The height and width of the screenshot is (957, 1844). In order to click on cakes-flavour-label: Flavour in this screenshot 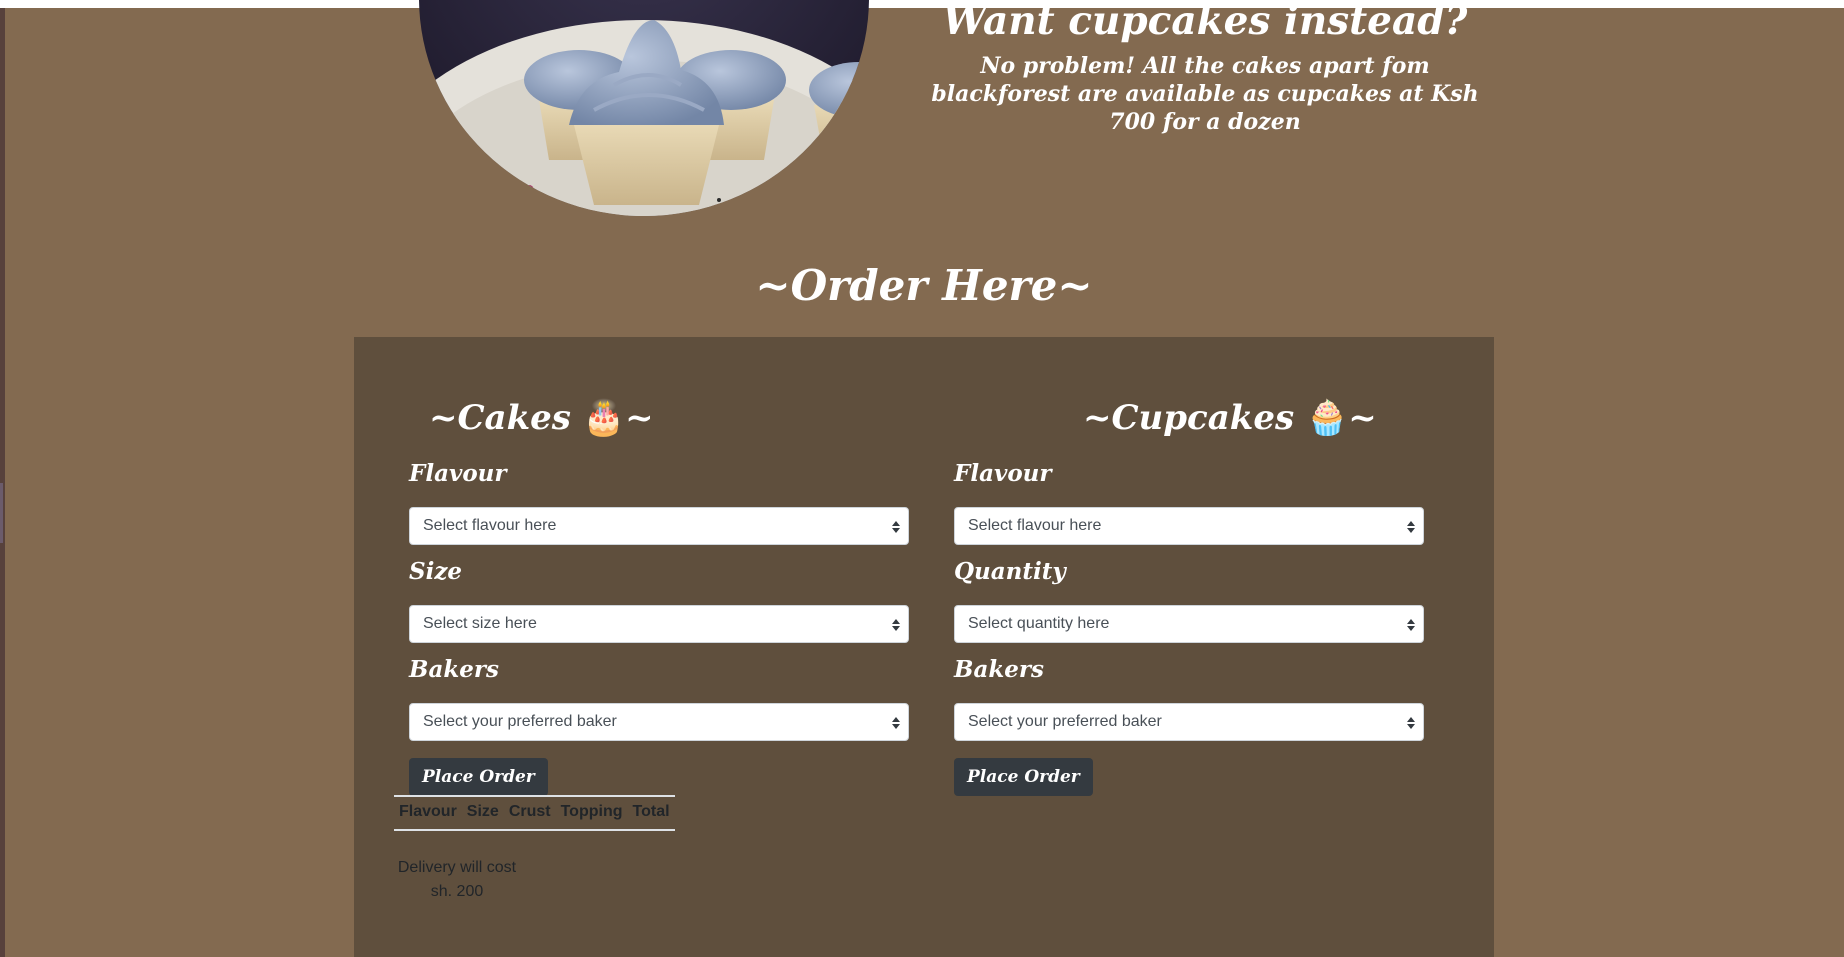, I will do `click(458, 473)`.